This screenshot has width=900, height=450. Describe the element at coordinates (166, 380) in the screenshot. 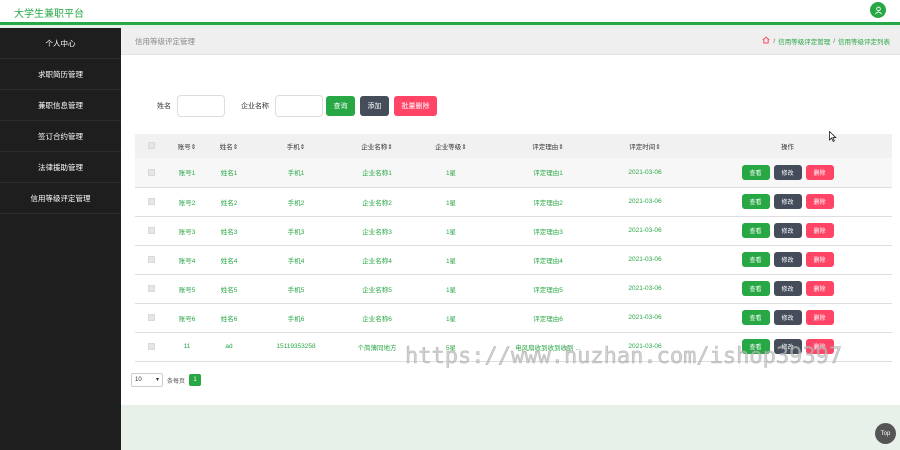

I see `pagination: 10 ▾ 条每页 1` at that location.